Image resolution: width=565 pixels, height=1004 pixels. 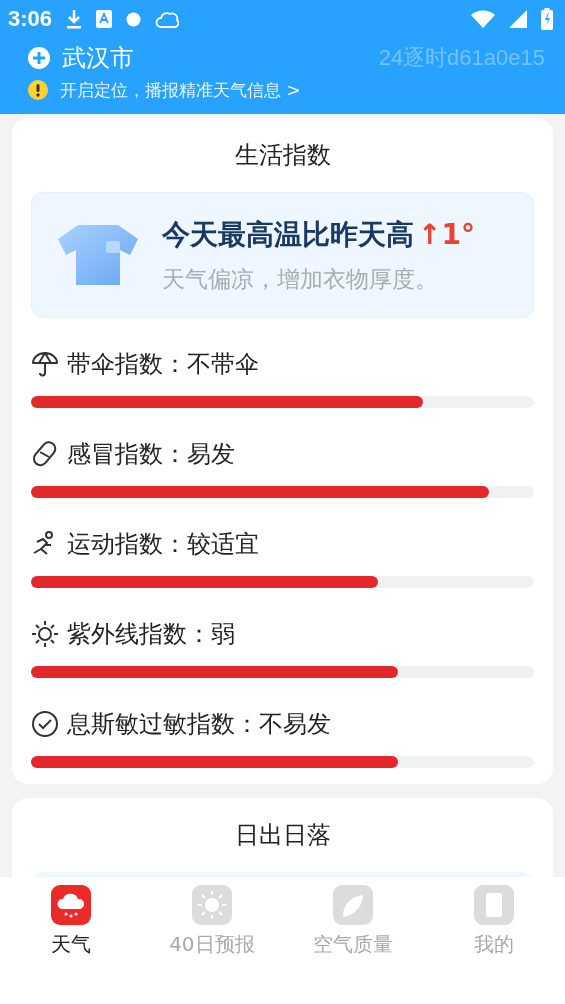 What do you see at coordinates (288, 234) in the screenshot?
I see `tip-headline: 今天最高温比昨天高` at bounding box center [288, 234].